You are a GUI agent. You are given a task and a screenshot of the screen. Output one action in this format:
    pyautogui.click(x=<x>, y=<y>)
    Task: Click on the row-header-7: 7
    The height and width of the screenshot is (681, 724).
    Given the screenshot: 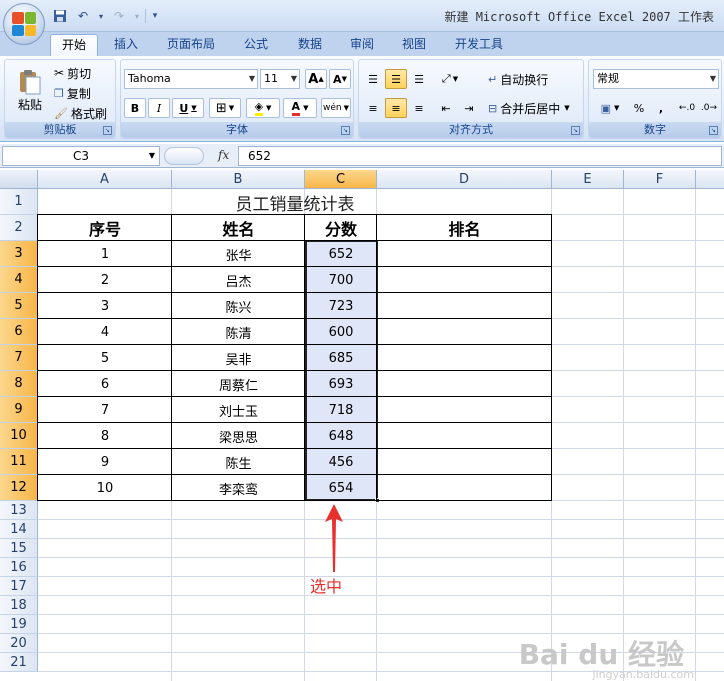 What is the action you would take?
    pyautogui.click(x=19, y=358)
    